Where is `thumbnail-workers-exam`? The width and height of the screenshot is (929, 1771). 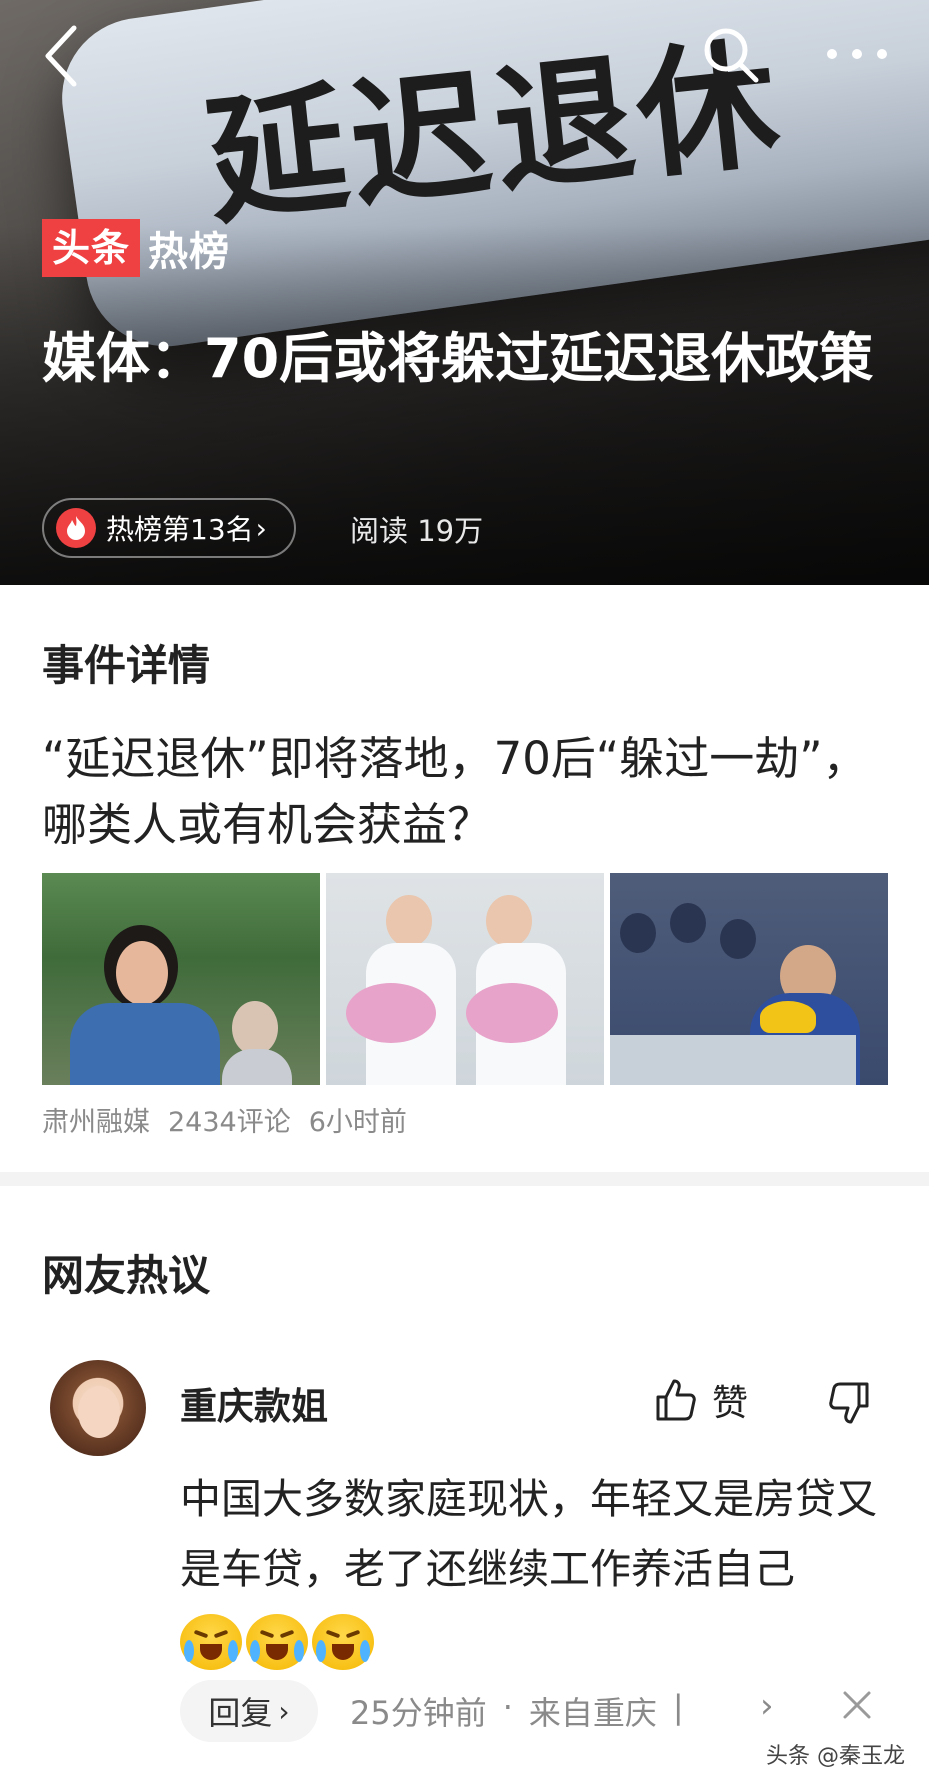
thumbnail-workers-exam is located at coordinates (749, 979).